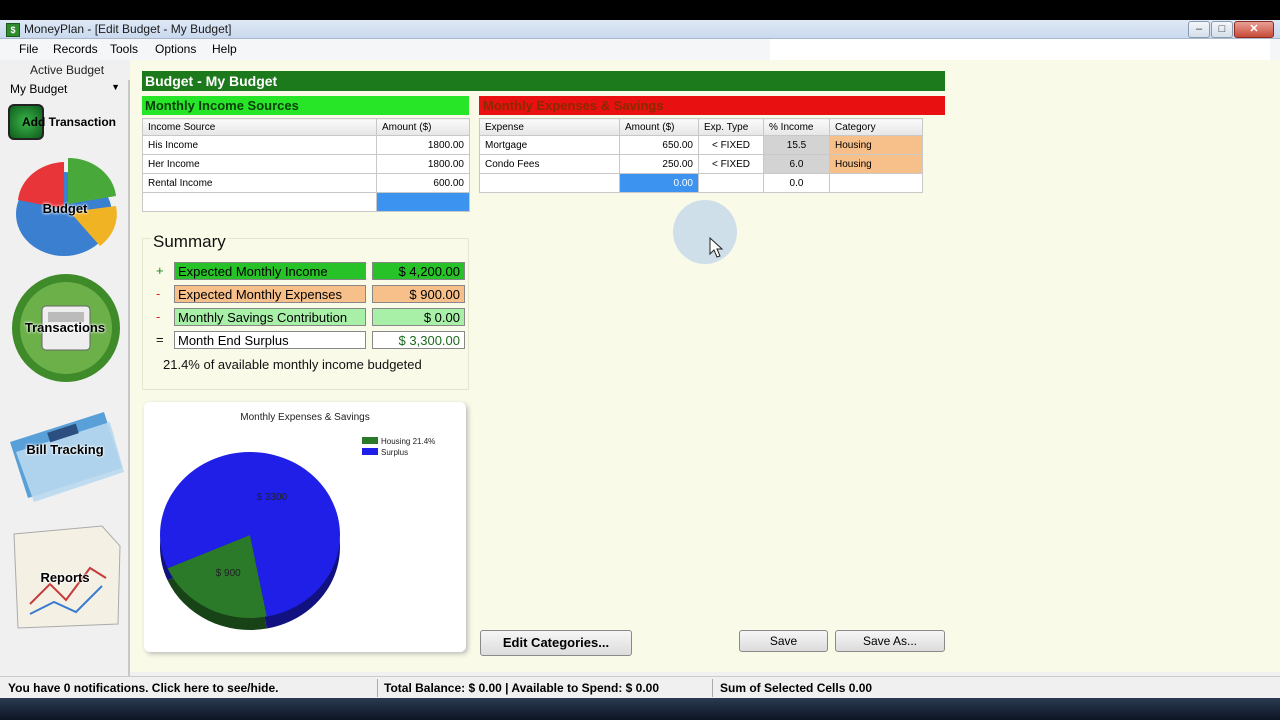  I want to click on pie-chart-svg: $ 900 $ 3300 Housing 21.4% Surplus, so click(297, 533).